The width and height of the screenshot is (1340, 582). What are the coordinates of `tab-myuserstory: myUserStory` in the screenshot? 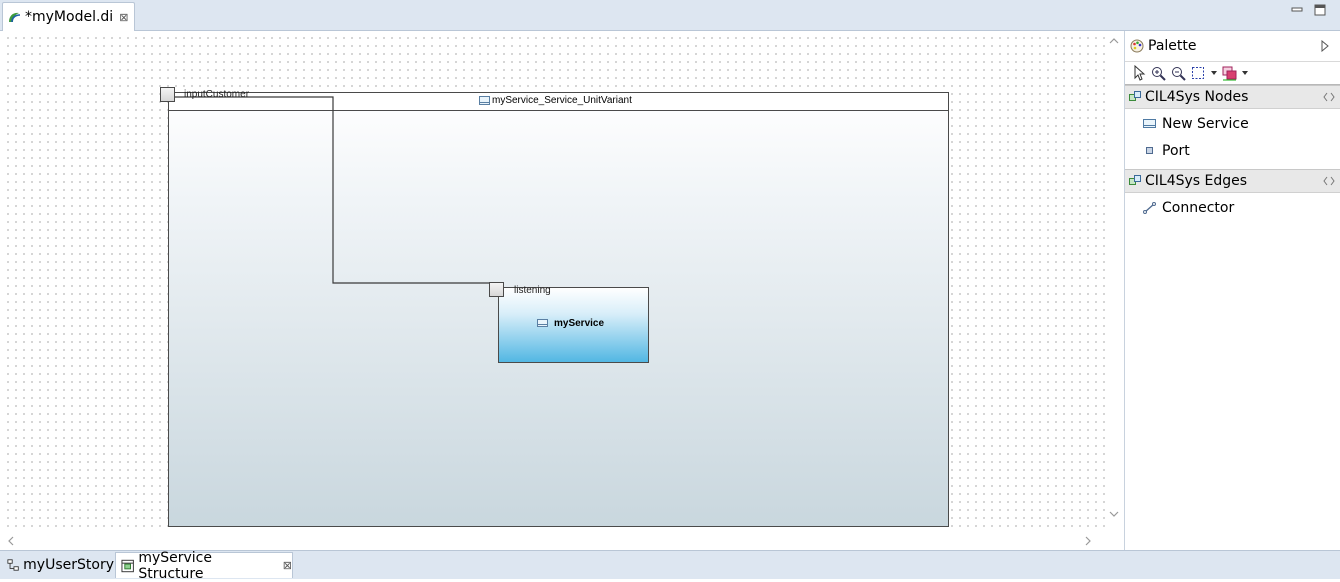 It's located at (58, 565).